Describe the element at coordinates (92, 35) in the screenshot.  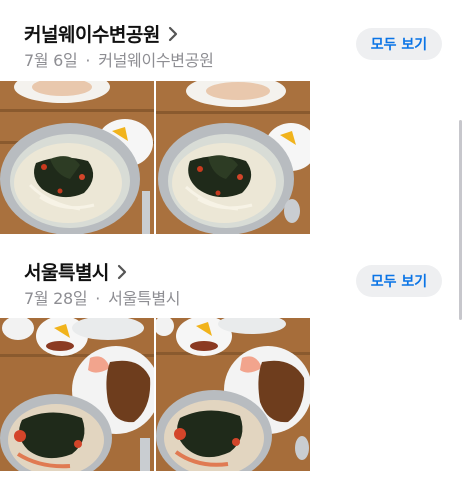
I see `section-title: 커널웨이수변공원` at that location.